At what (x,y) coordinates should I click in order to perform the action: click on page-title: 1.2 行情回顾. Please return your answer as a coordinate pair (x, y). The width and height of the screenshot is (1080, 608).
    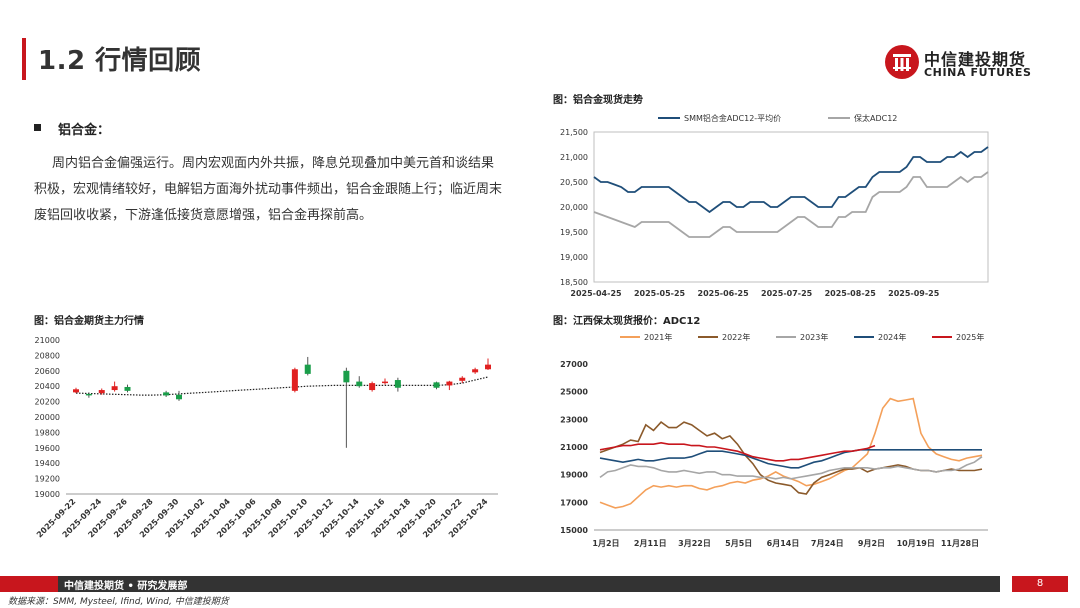
    Looking at the image, I should click on (120, 61).